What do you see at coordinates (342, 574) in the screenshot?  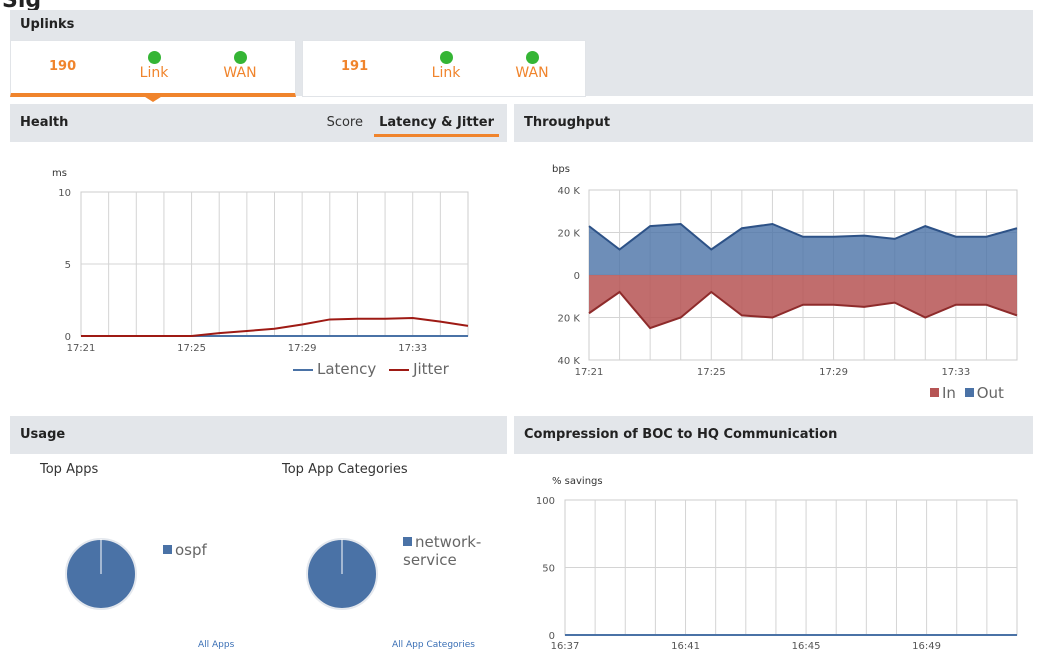 I see `top-app-categories-pie` at bounding box center [342, 574].